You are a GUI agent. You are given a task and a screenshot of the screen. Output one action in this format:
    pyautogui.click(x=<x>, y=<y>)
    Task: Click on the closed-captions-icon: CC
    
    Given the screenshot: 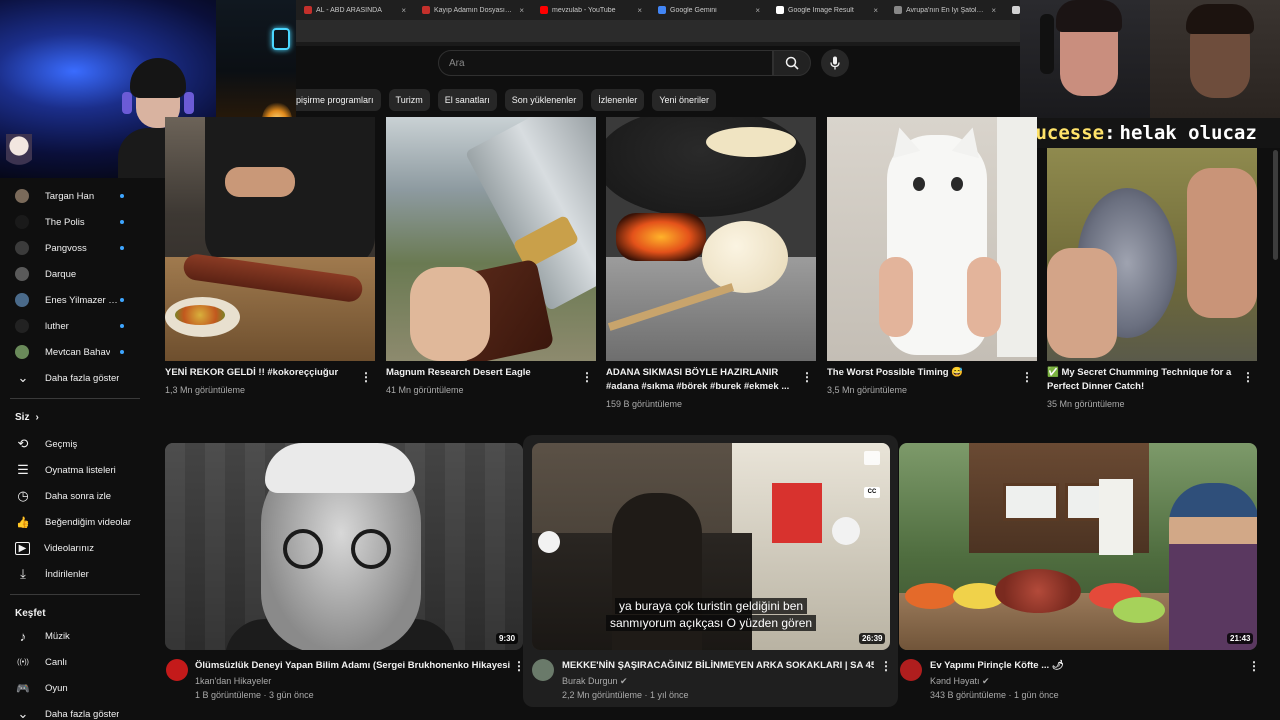 What is the action you would take?
    pyautogui.click(x=872, y=492)
    